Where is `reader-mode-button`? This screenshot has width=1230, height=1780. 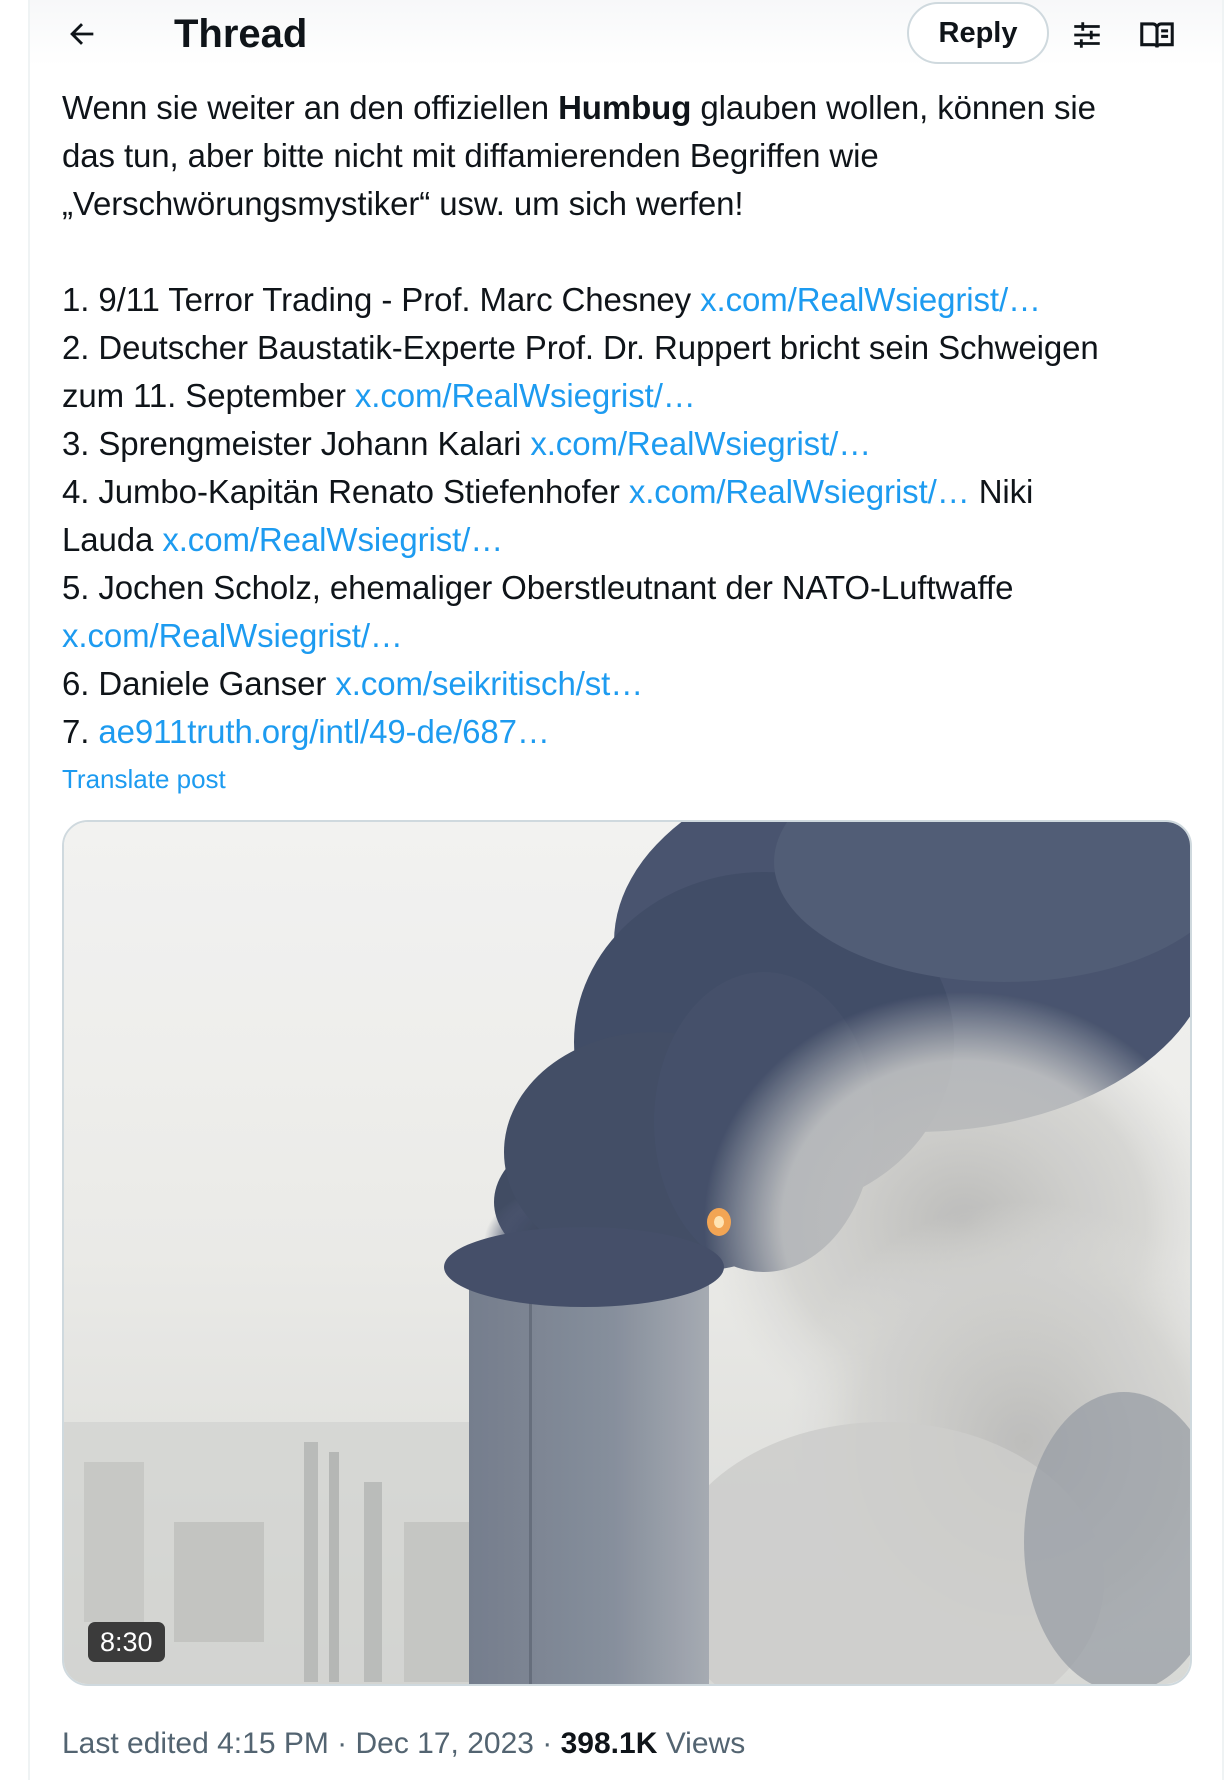
reader-mode-button is located at coordinates (1157, 35).